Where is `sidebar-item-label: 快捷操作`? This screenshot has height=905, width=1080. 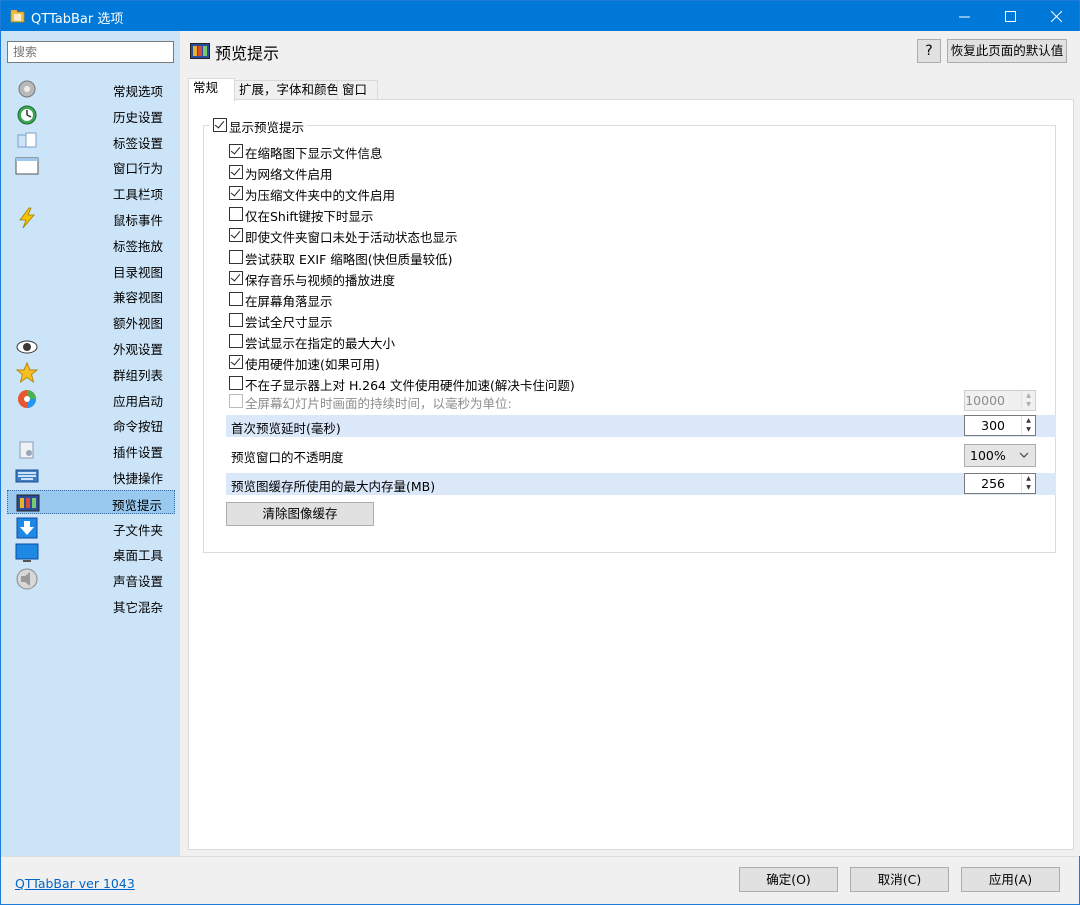
sidebar-item-label: 快捷操作 is located at coordinates (137, 478).